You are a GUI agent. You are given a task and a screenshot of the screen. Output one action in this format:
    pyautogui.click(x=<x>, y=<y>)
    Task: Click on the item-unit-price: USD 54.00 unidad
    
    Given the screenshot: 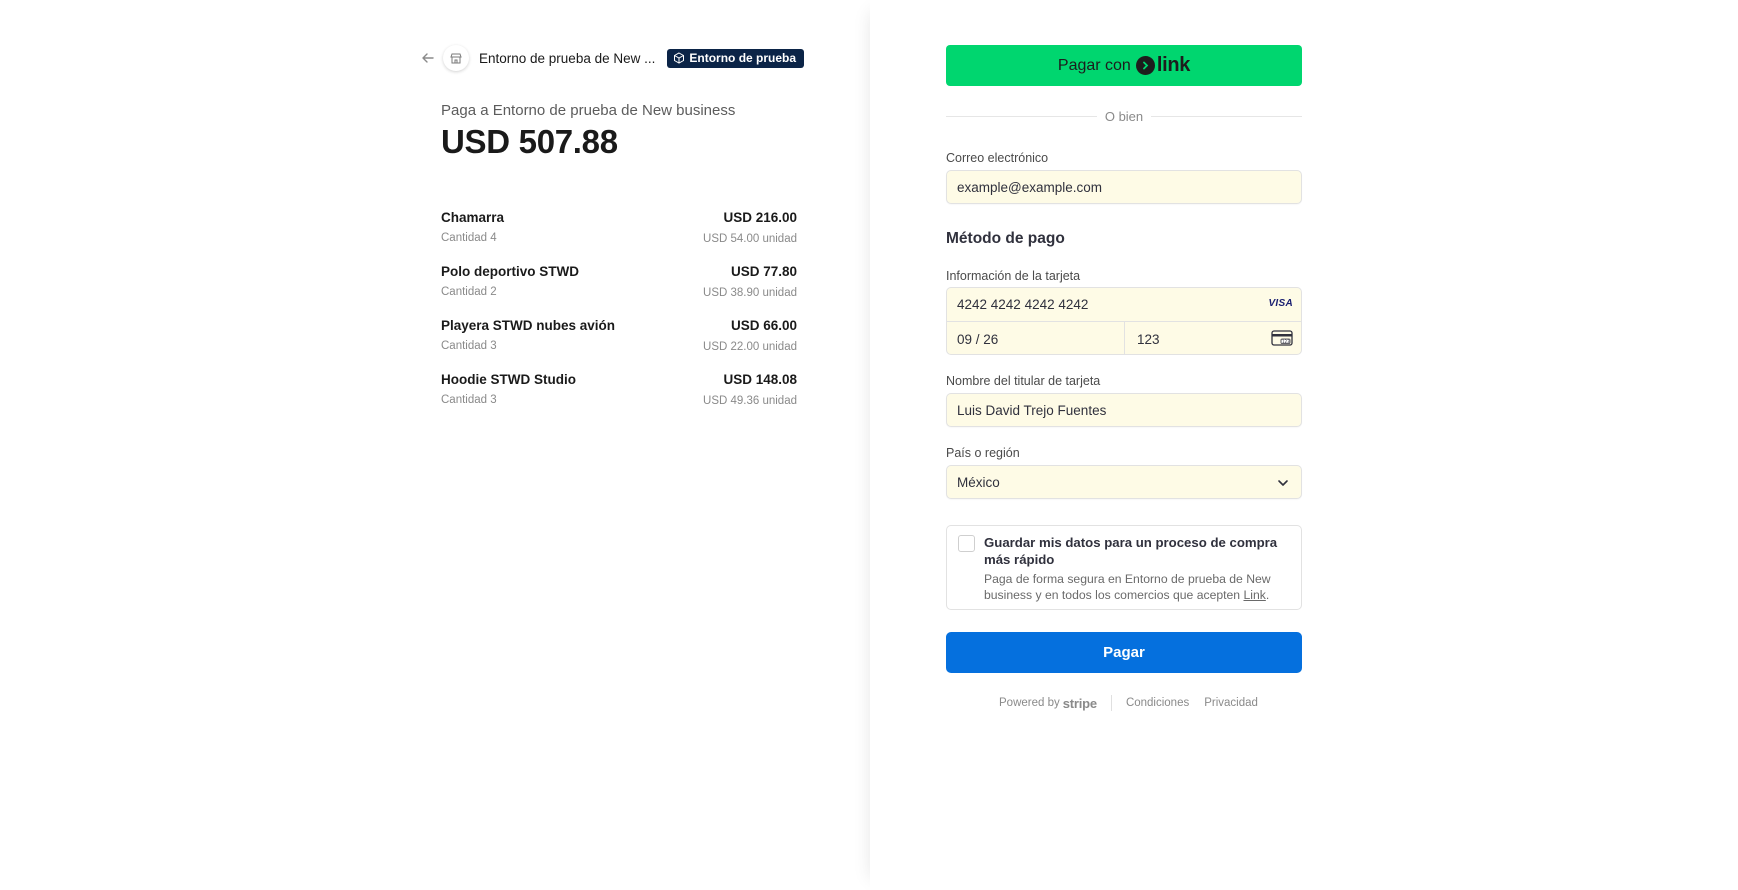 What is the action you would take?
    pyautogui.click(x=750, y=239)
    